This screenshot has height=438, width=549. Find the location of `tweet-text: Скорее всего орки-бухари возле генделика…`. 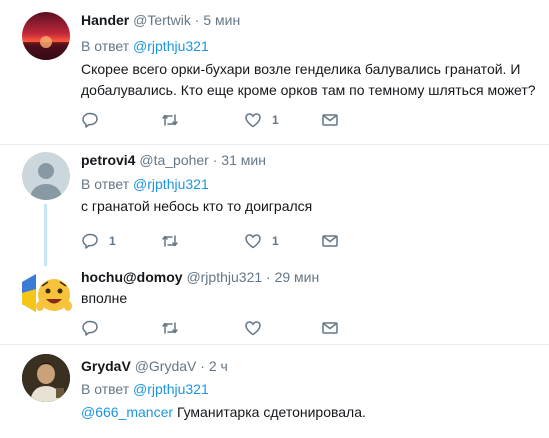

tweet-text: Скорее всего орки-бухари возле генделика… is located at coordinates (308, 79).